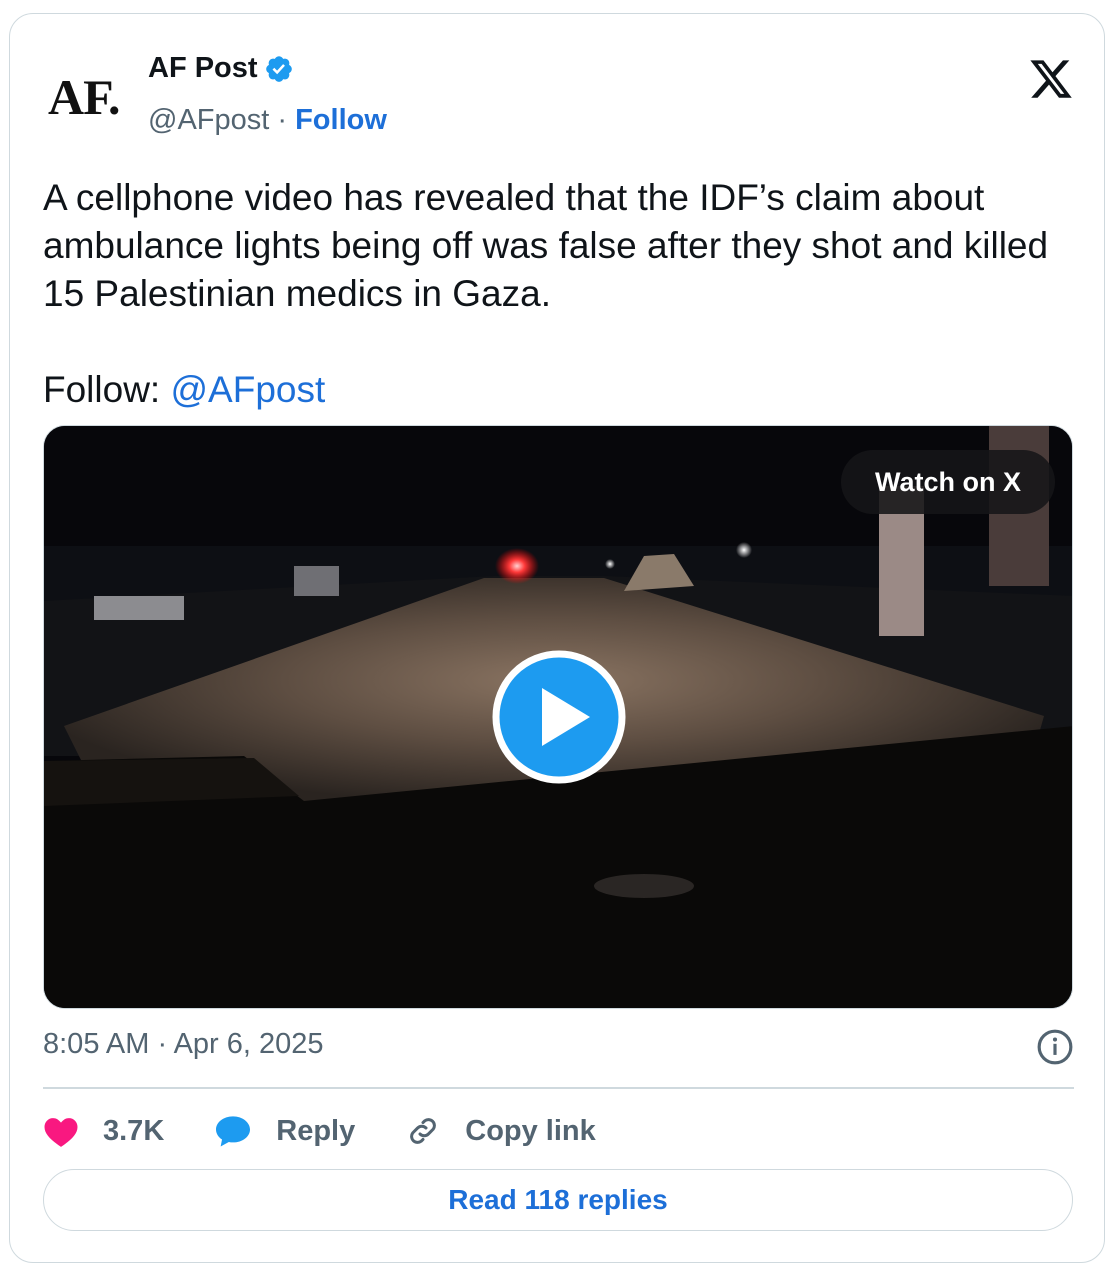 Image resolution: width=1118 pixels, height=1276 pixels. Describe the element at coordinates (93, 97) in the screenshot. I see `avatar: AF.` at that location.